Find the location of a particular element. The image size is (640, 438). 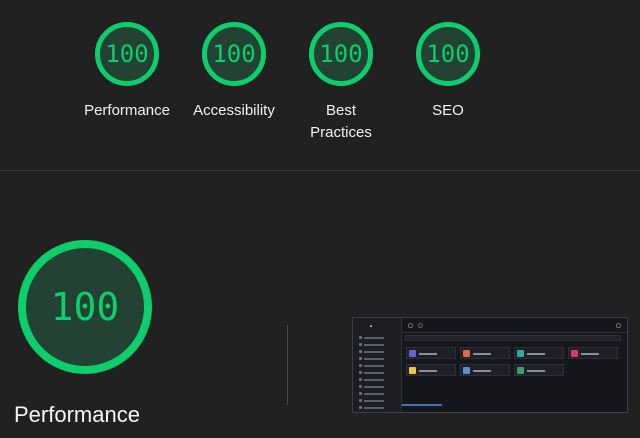

performance-score-value: 100 is located at coordinates (85, 307).